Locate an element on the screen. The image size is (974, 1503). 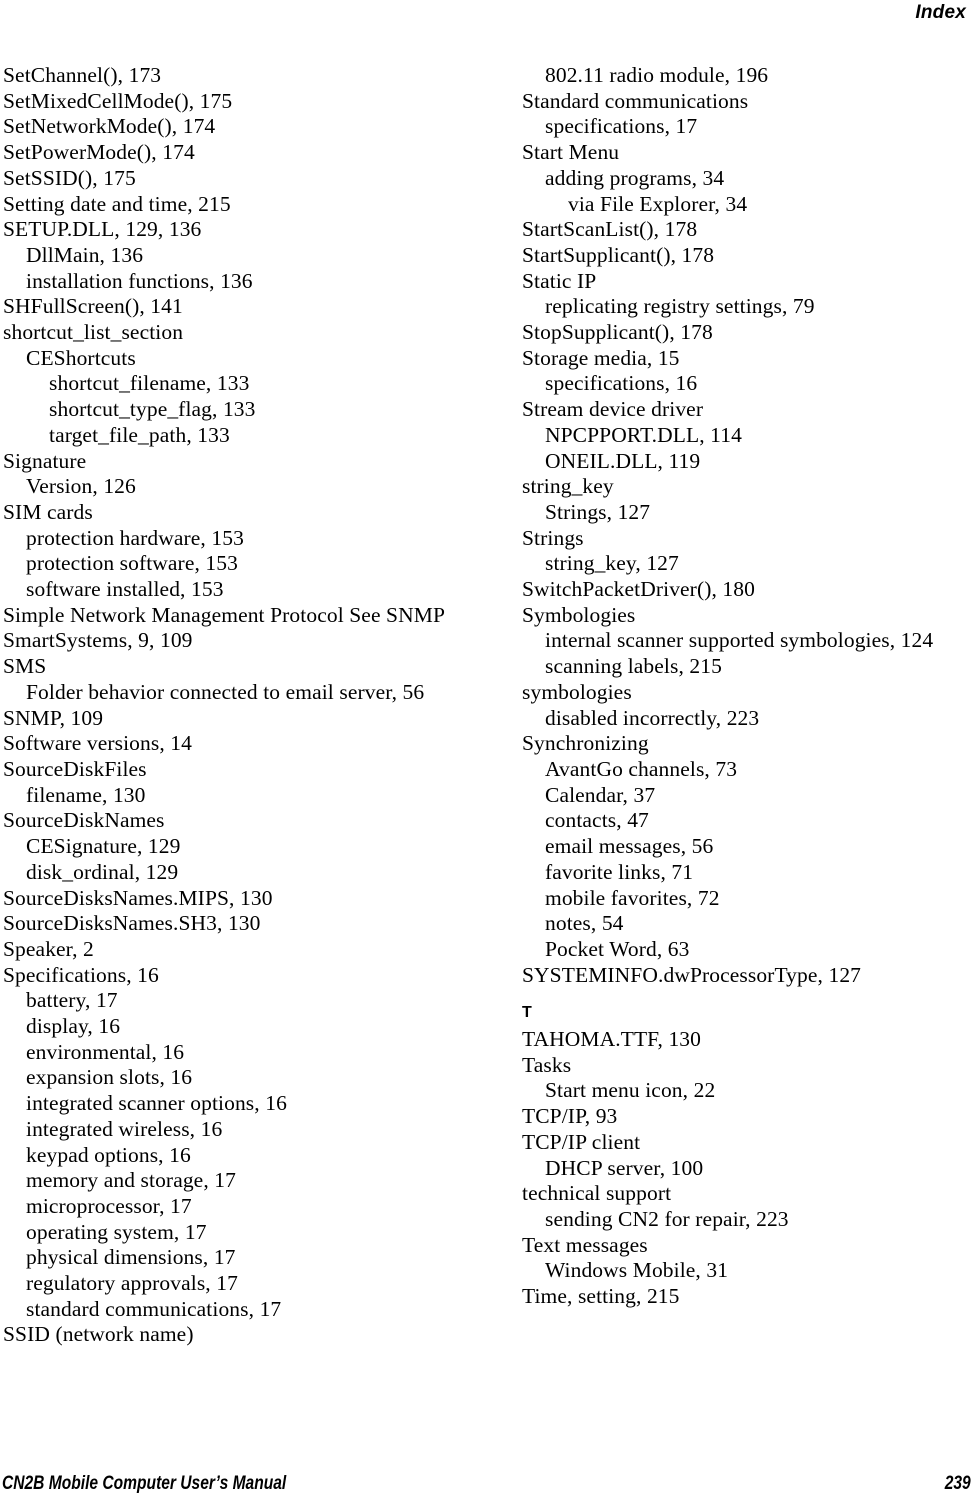
index-entry: target_file_path, 133 is located at coordinates (139, 434).